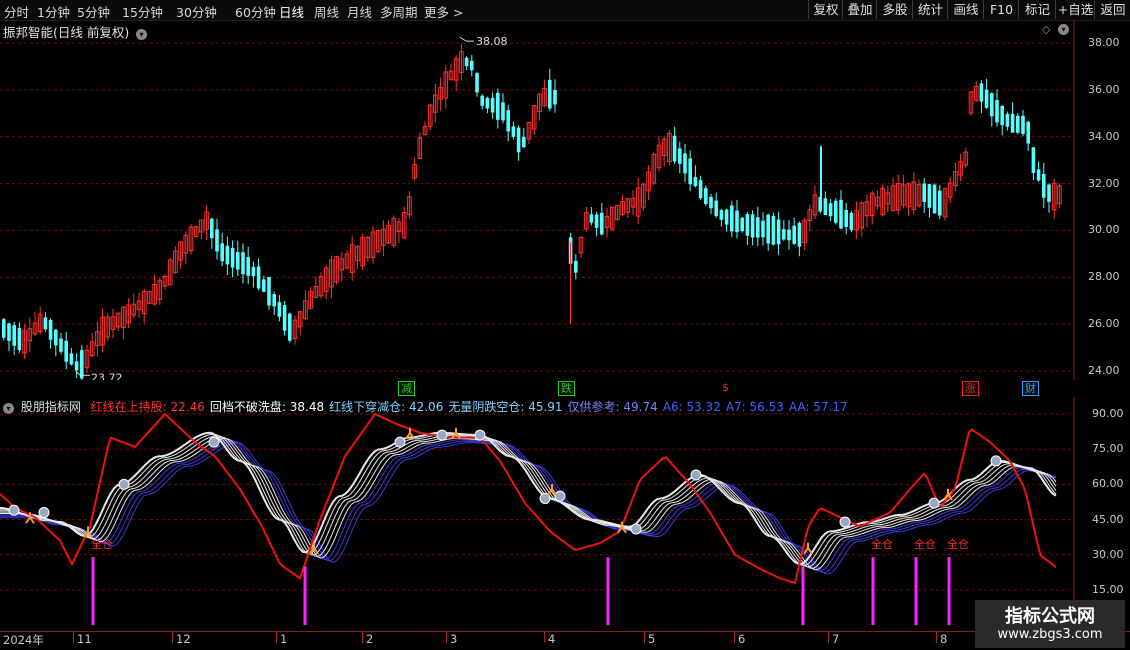 The image size is (1130, 650). I want to click on signal-label: 全仓, so click(102, 544).